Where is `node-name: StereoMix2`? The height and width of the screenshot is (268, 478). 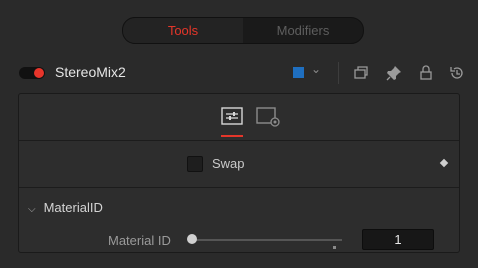
node-name: StereoMix2 is located at coordinates (90, 72).